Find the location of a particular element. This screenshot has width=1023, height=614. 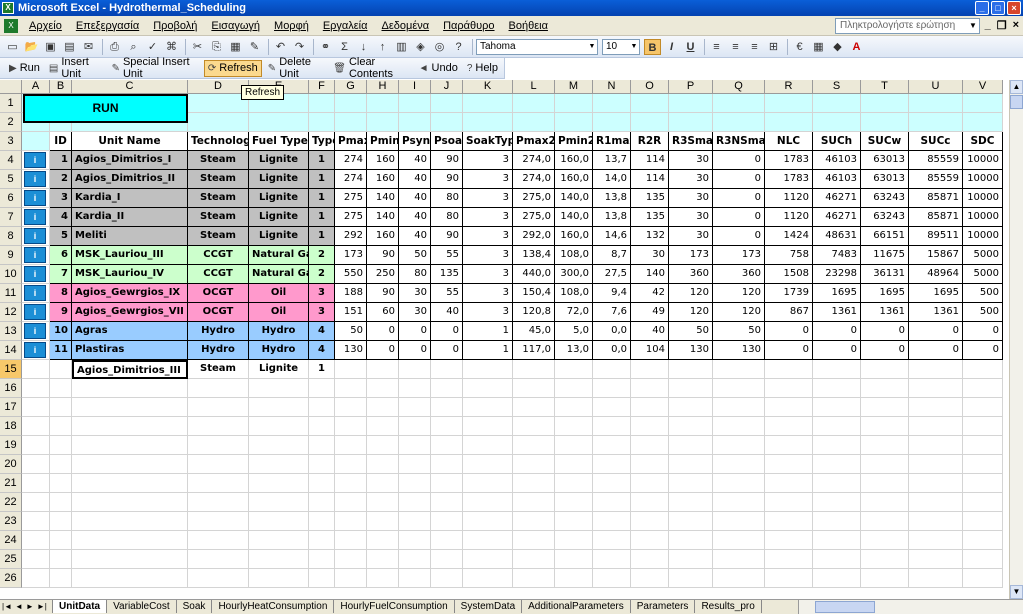

unit-value-cell: 3 is located at coordinates (488, 255).